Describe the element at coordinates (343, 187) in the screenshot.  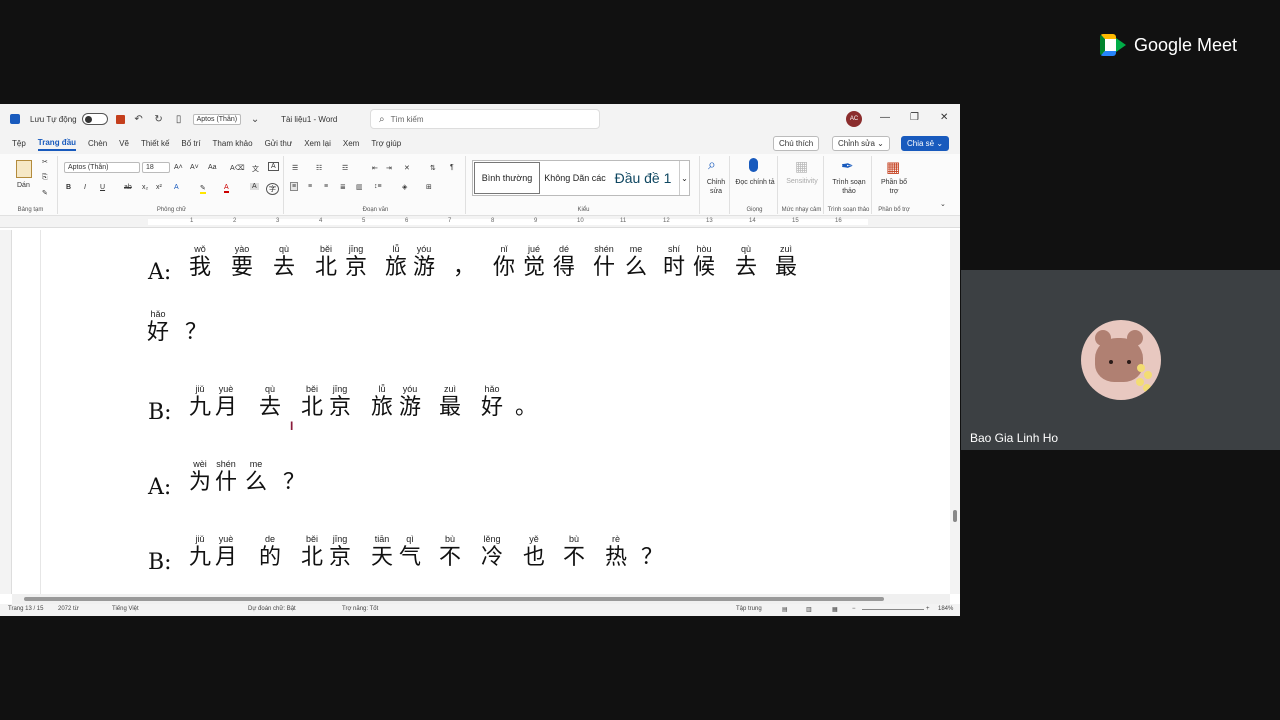
I see `justify-icon: ≣` at that location.